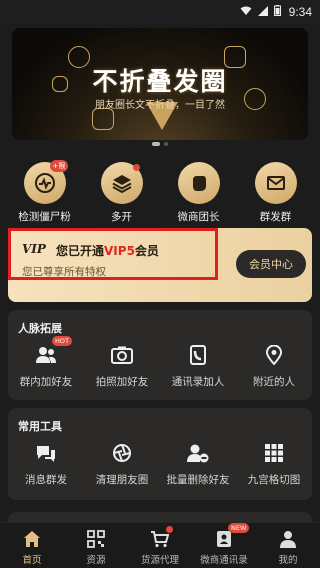  What do you see at coordinates (274, 453) in the screenshot?
I see `grid-icon` at bounding box center [274, 453].